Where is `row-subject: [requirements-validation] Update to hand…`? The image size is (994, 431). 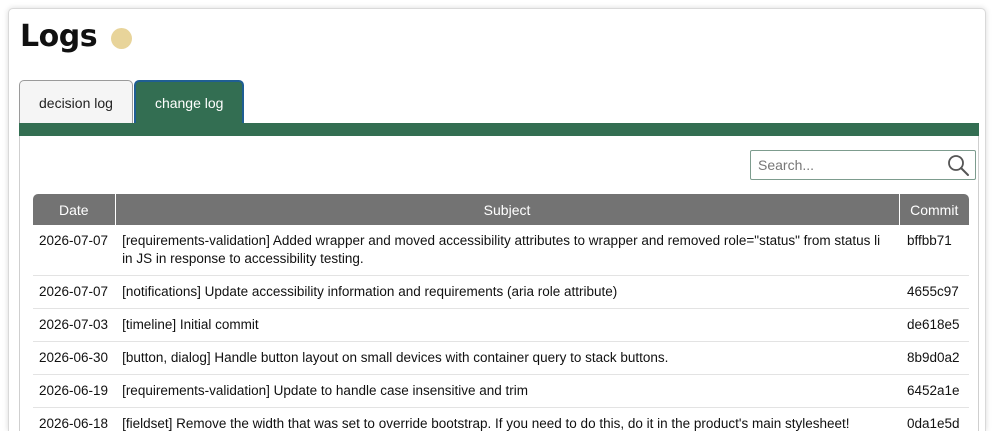
row-subject: [requirements-validation] Update to hand… is located at coordinates (507, 391).